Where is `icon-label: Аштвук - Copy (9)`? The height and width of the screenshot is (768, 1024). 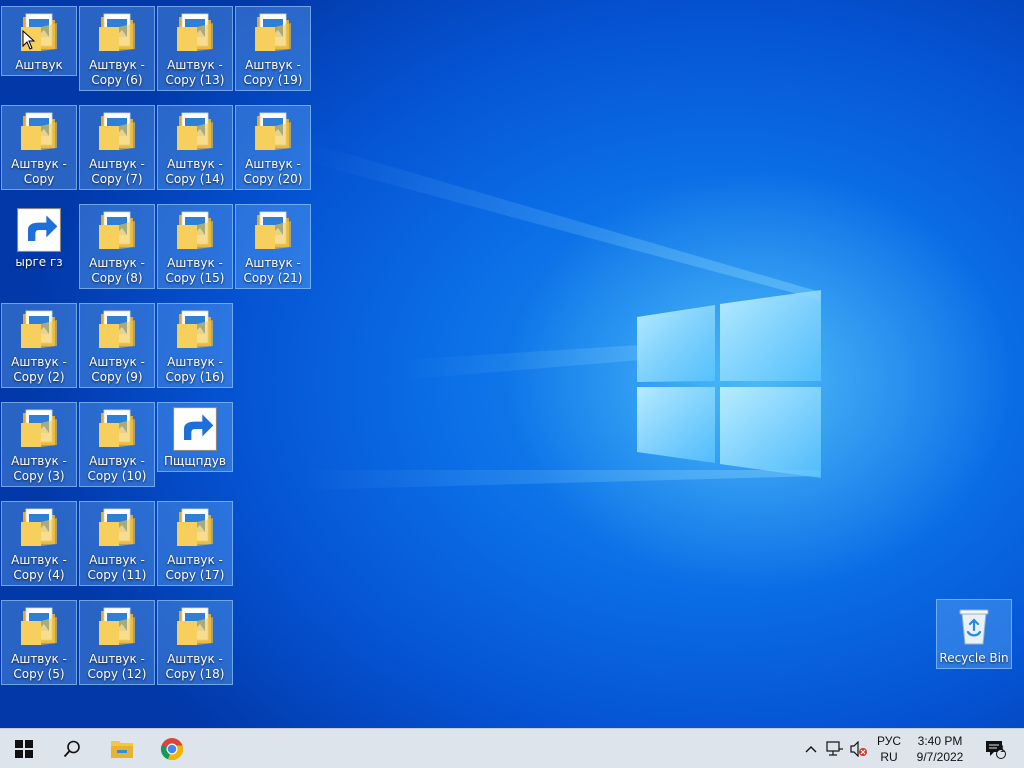
icon-label: Аштвук - Copy (9) is located at coordinates (117, 369).